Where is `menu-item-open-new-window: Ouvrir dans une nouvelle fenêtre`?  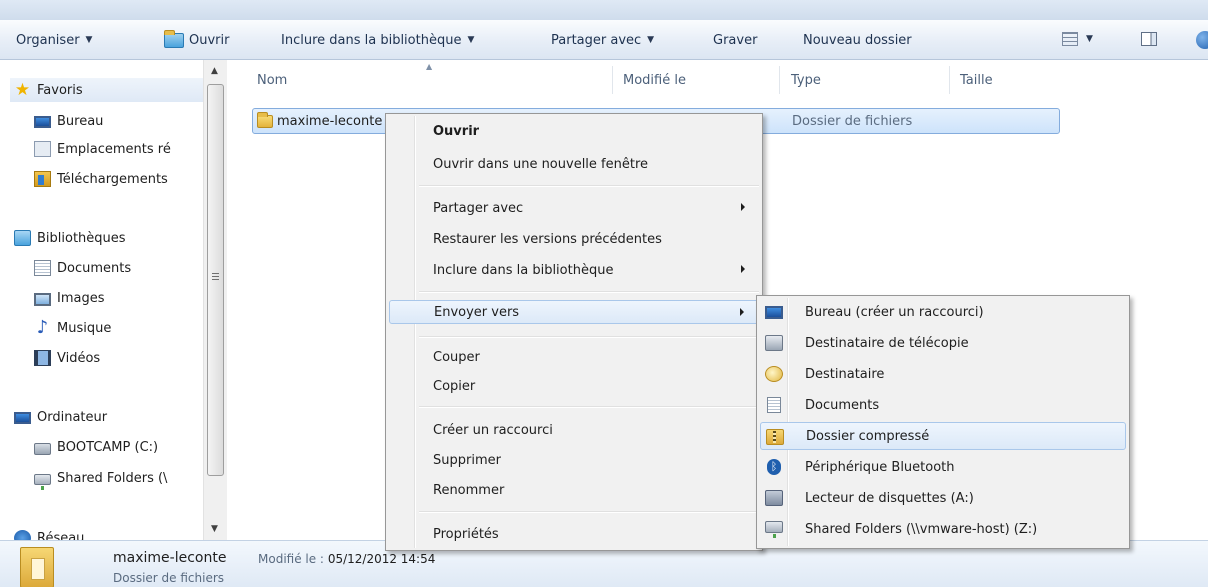 menu-item-open-new-window: Ouvrir dans une nouvelle fenêtre is located at coordinates (574, 164).